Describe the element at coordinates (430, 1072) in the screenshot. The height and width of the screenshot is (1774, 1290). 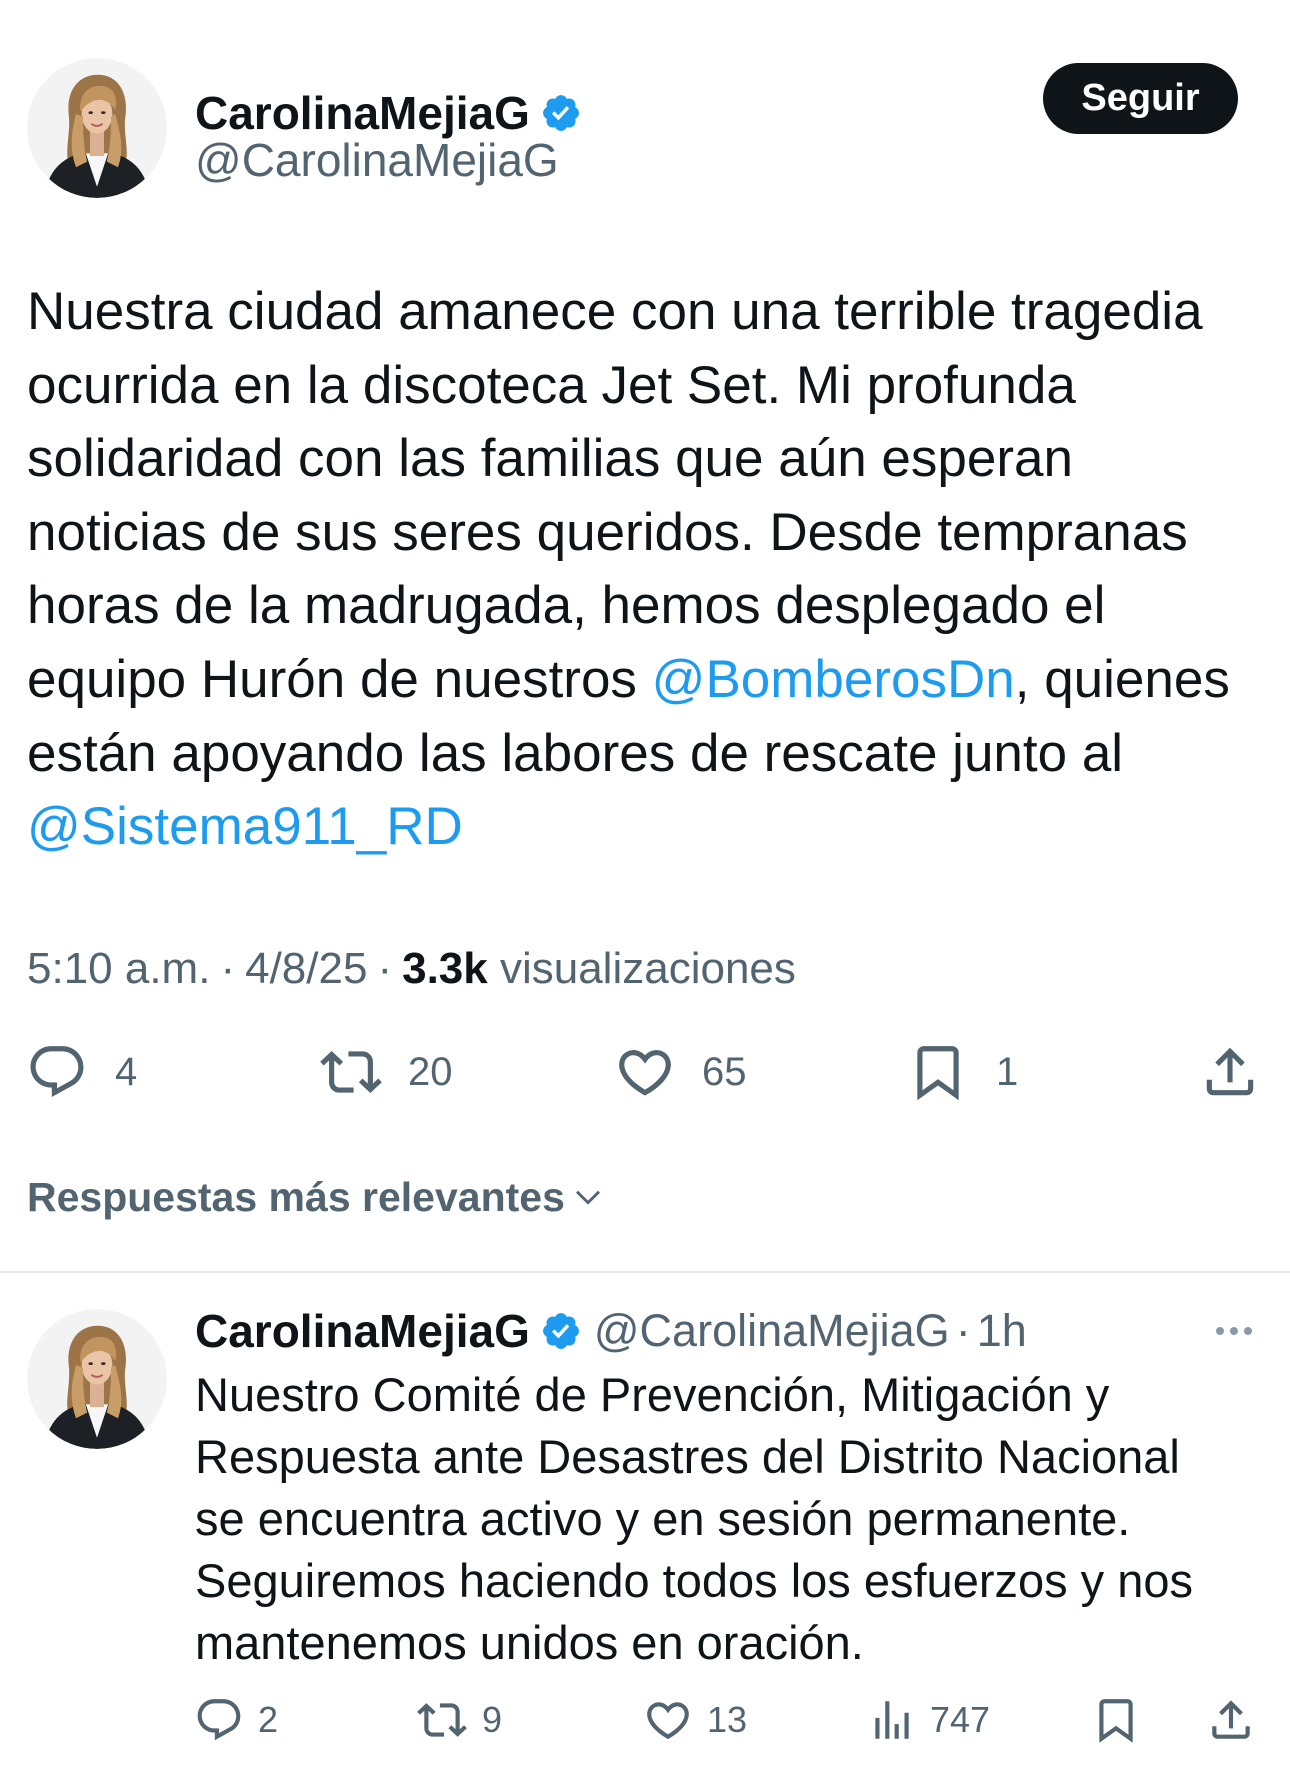
I see `repost-count: 20` at that location.